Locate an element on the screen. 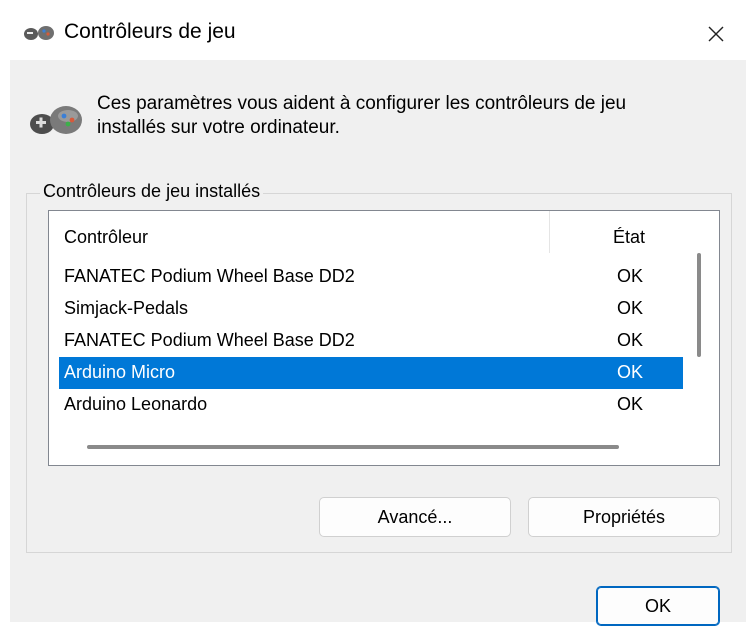 The height and width of the screenshot is (630, 756). controller-name: Arduino Micro is located at coordinates (120, 372).